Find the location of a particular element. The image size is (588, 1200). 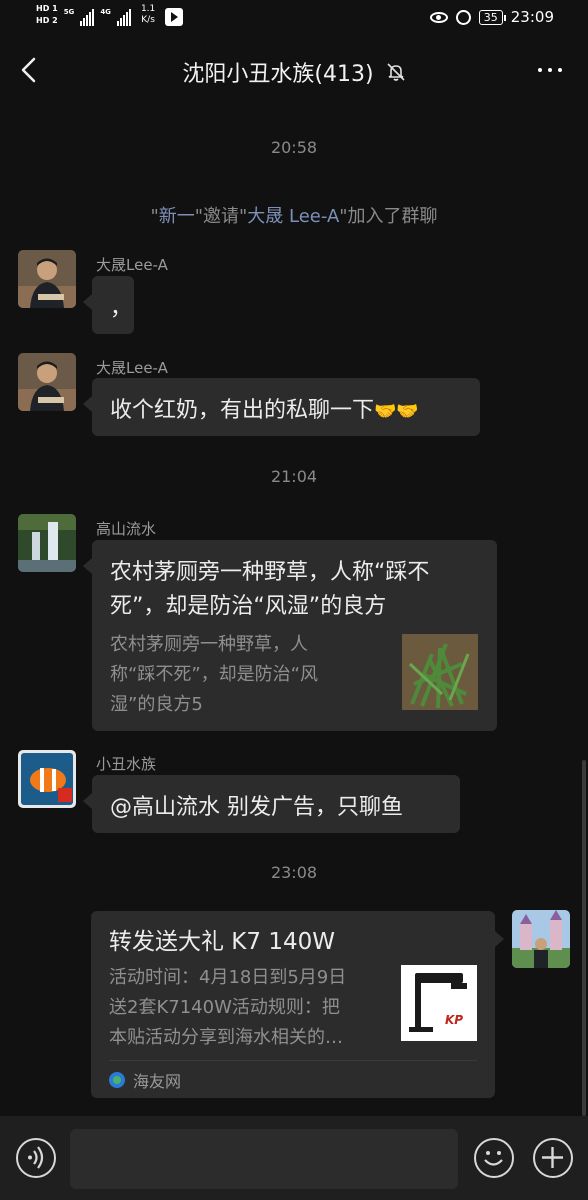

smiley-face-icon is located at coordinates (493, 1158).